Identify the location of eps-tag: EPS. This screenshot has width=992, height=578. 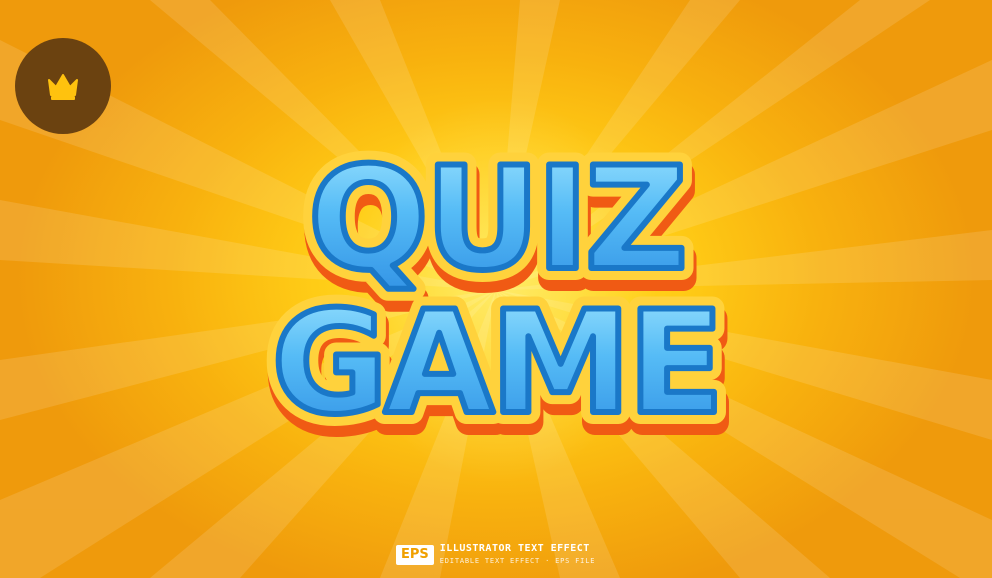
(415, 555).